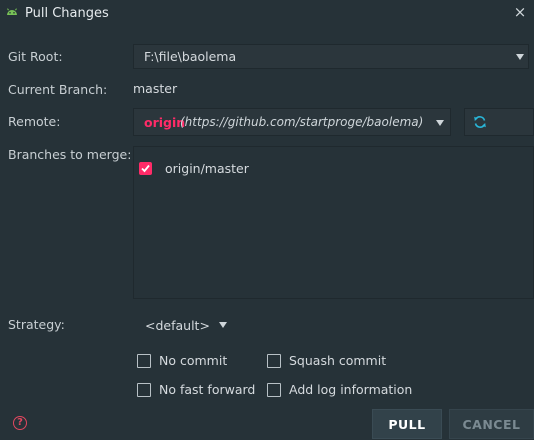  Describe the element at coordinates (207, 168) in the screenshot. I see `branch-label: origin/master` at that location.